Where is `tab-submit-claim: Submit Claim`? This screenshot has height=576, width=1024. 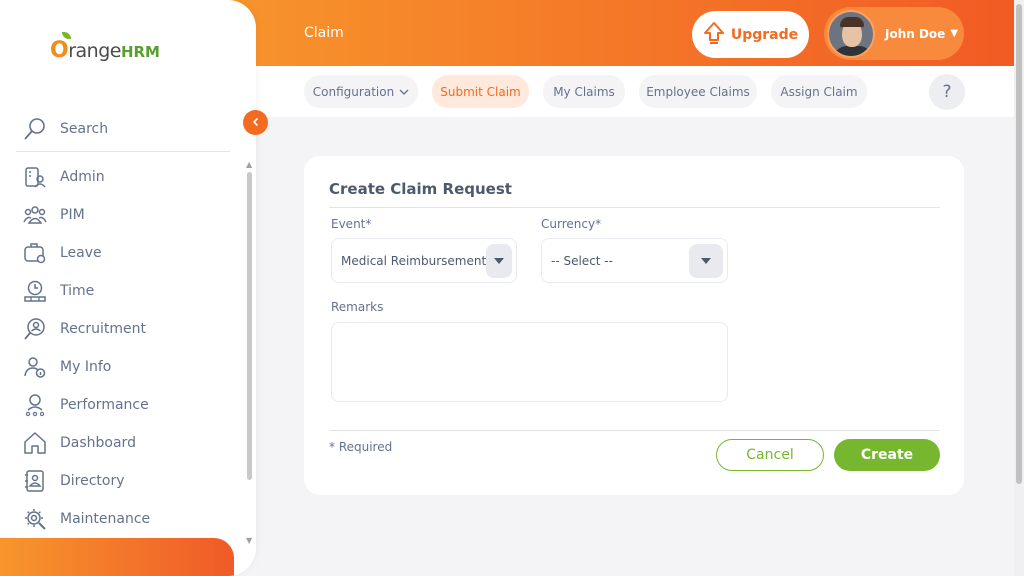 tab-submit-claim: Submit Claim is located at coordinates (480, 91).